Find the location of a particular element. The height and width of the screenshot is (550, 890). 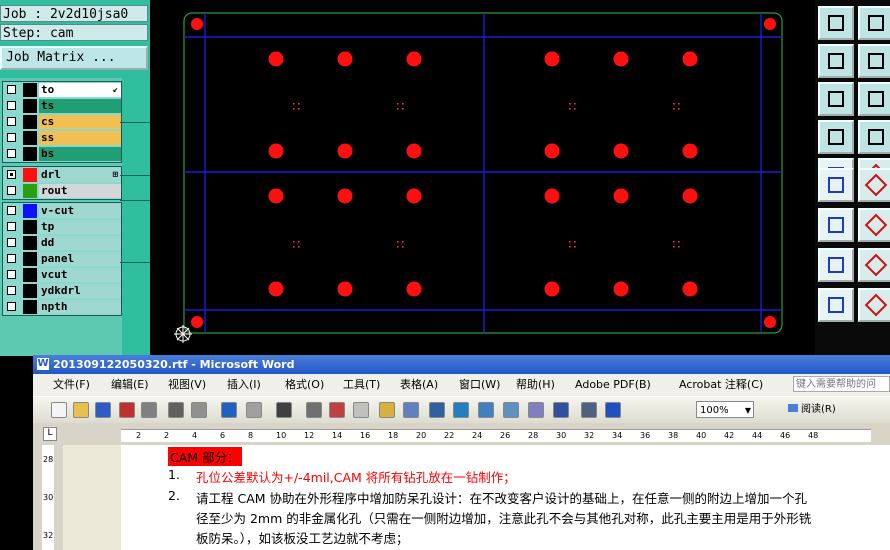

layer-row: drl ⊞ is located at coordinates (62, 175).